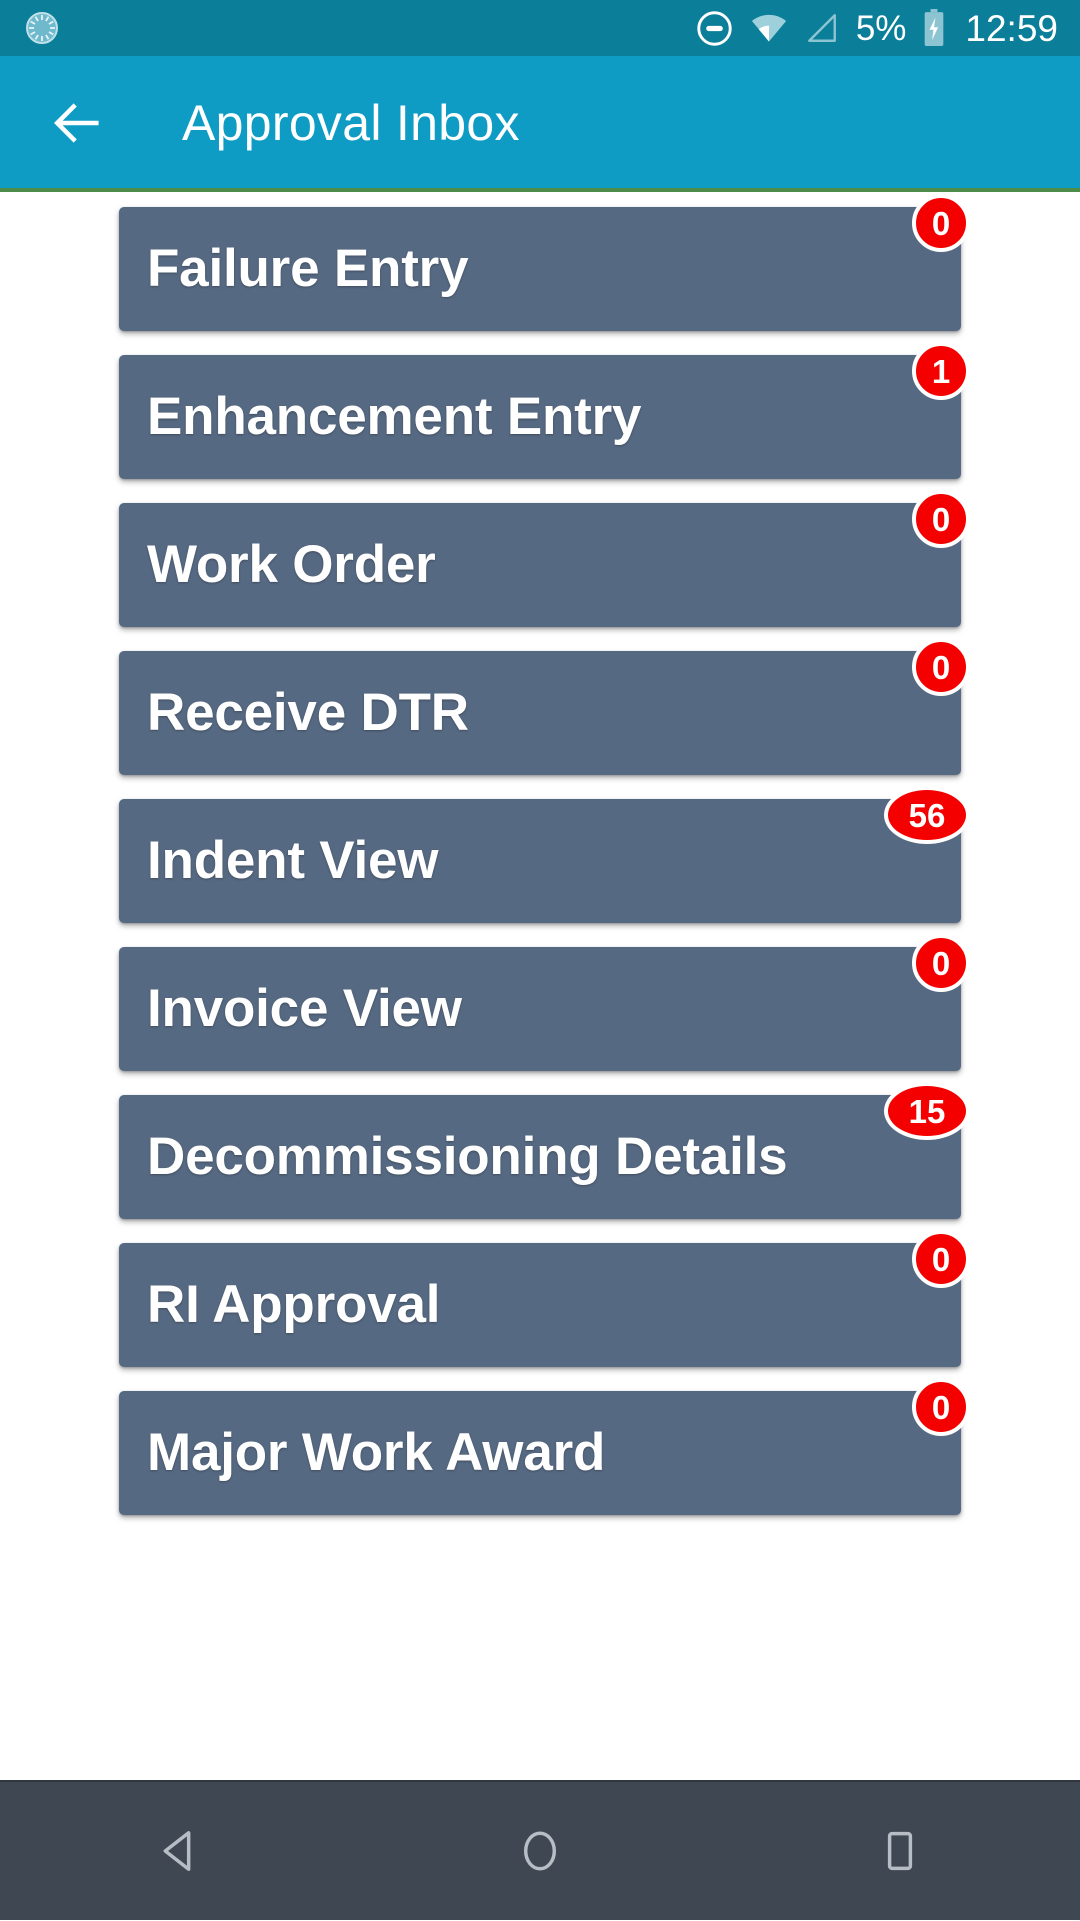 Image resolution: width=1080 pixels, height=1921 pixels. What do you see at coordinates (934, 28) in the screenshot?
I see `battery-charging-icon` at bounding box center [934, 28].